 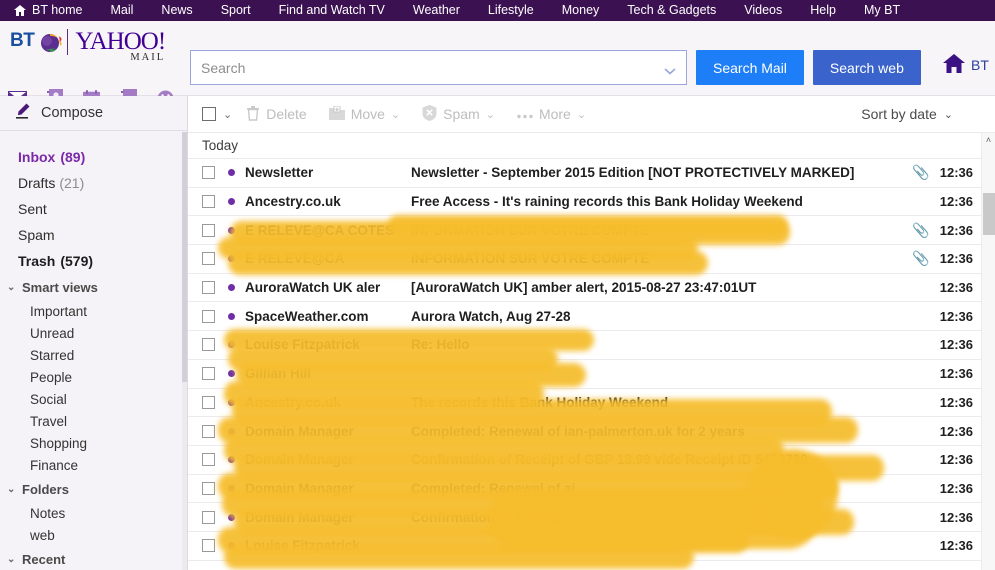 What do you see at coordinates (227, 114) in the screenshot?
I see `select-all-chevron-down-icon: ⌄` at bounding box center [227, 114].